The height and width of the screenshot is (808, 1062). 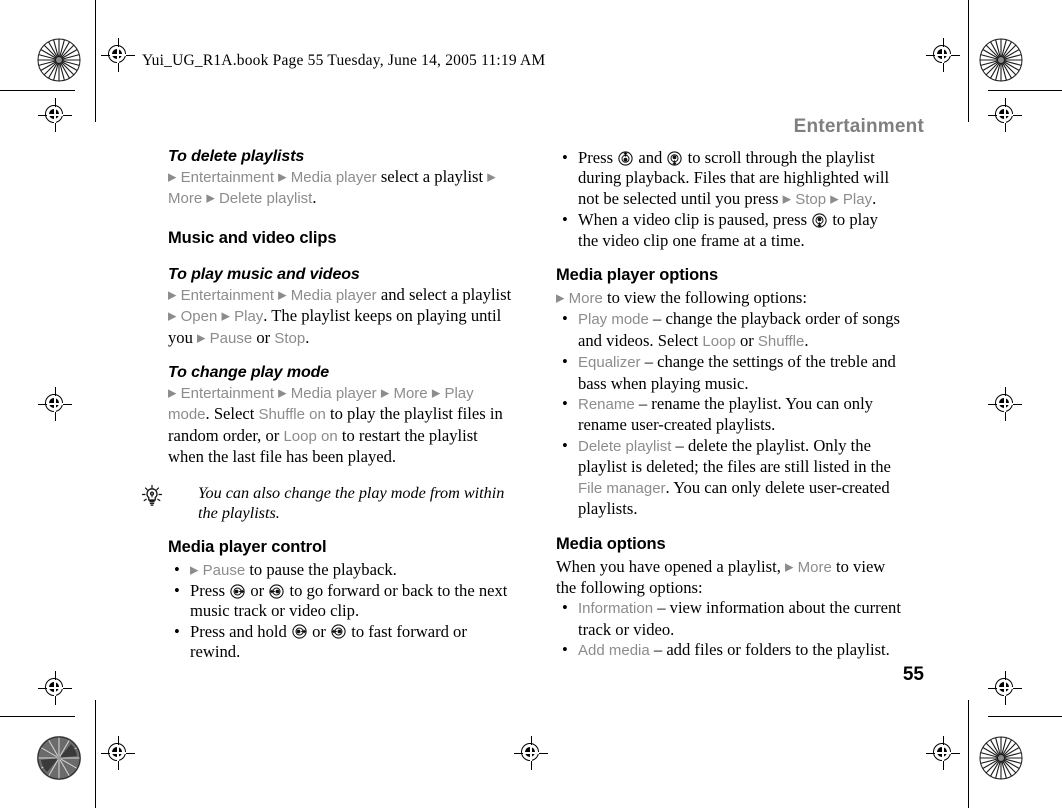 What do you see at coordinates (606, 405) in the screenshot?
I see `ui-term-rename: Rename` at bounding box center [606, 405].